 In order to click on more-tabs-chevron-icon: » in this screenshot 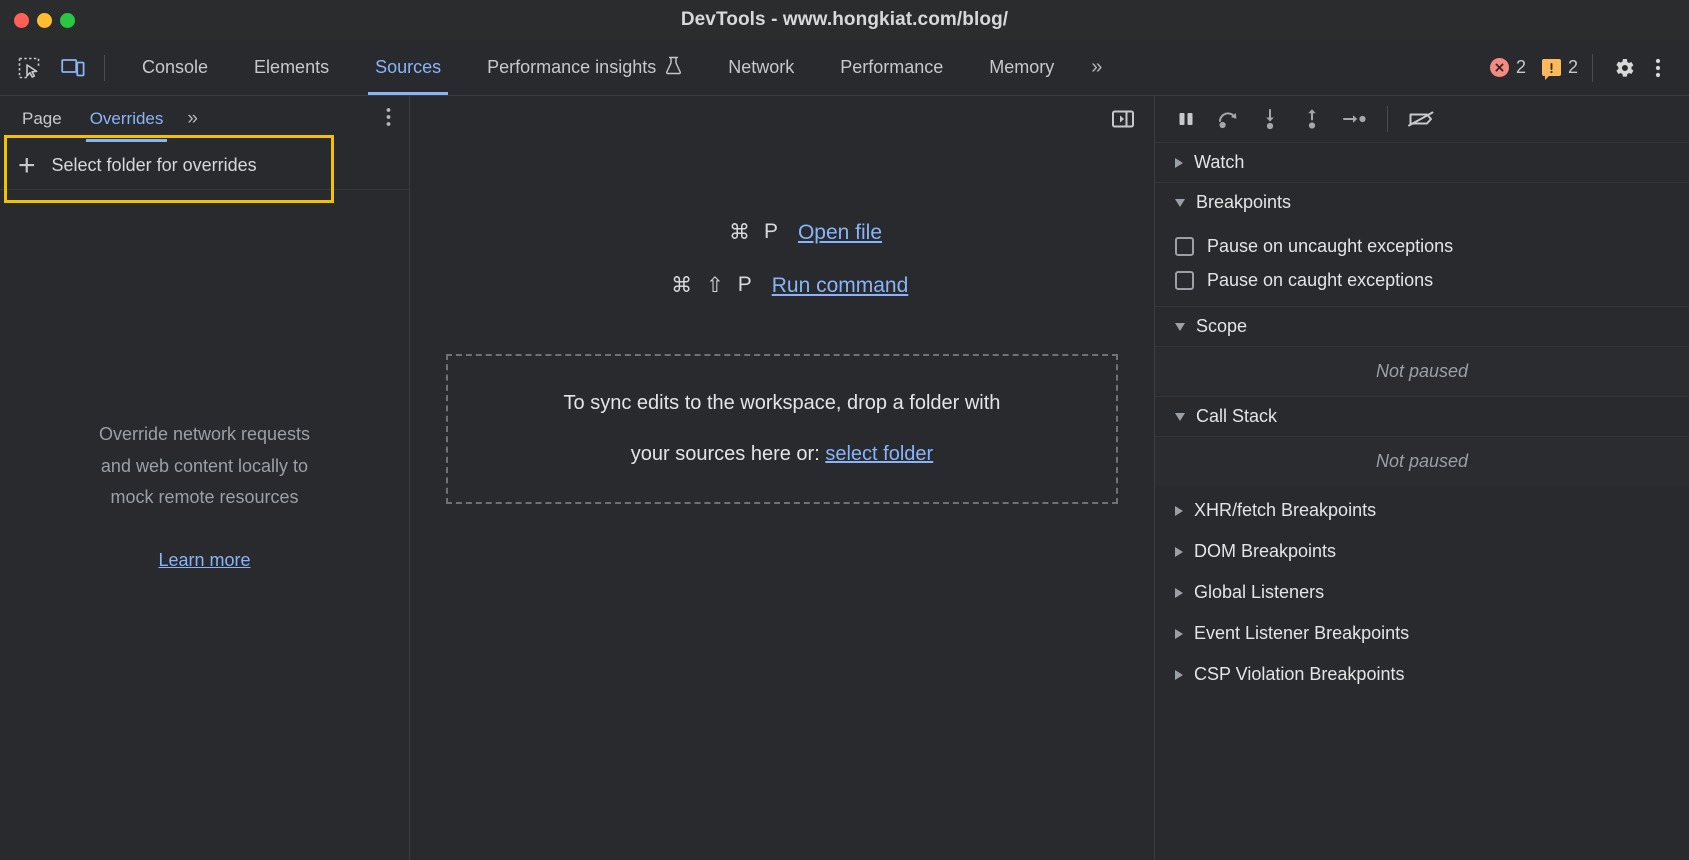, I will do `click(1095, 67)`.